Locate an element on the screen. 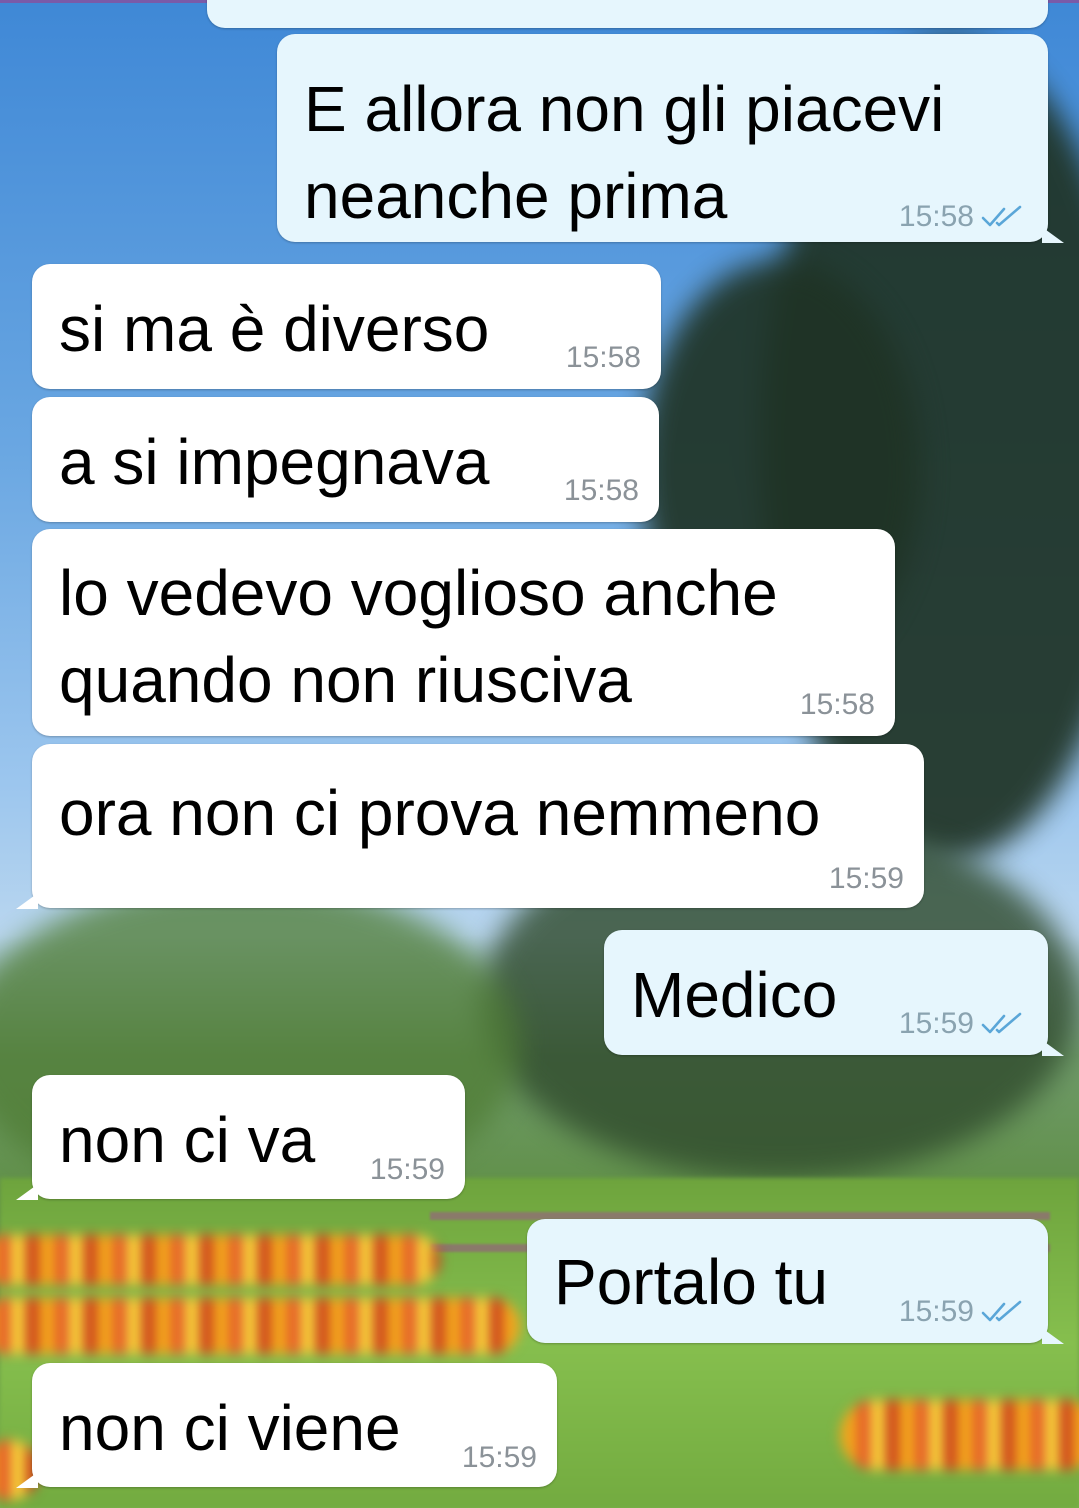 This screenshot has width=1079, height=1508. message-bubble-incoming: a si impegnava 15:58 is located at coordinates (345, 459).